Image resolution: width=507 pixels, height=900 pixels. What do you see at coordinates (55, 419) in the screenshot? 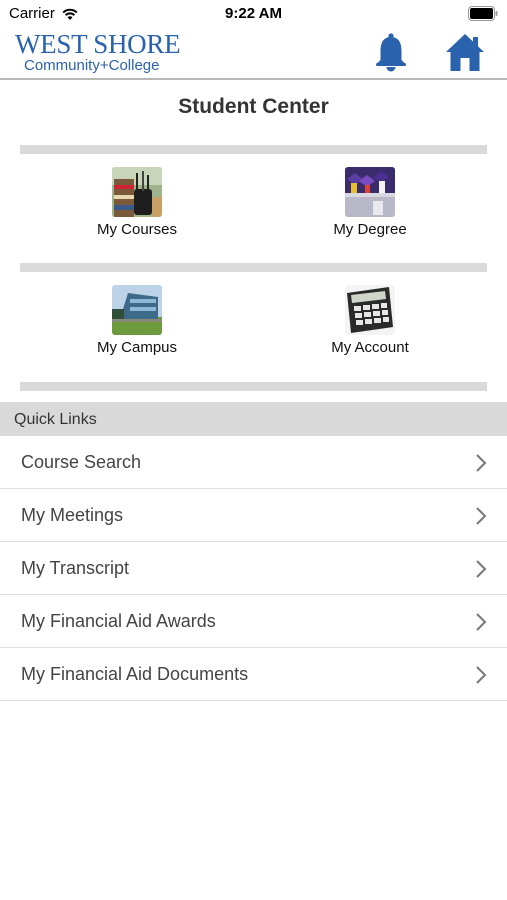
I see `quick-links-title: Quick Links` at bounding box center [55, 419].